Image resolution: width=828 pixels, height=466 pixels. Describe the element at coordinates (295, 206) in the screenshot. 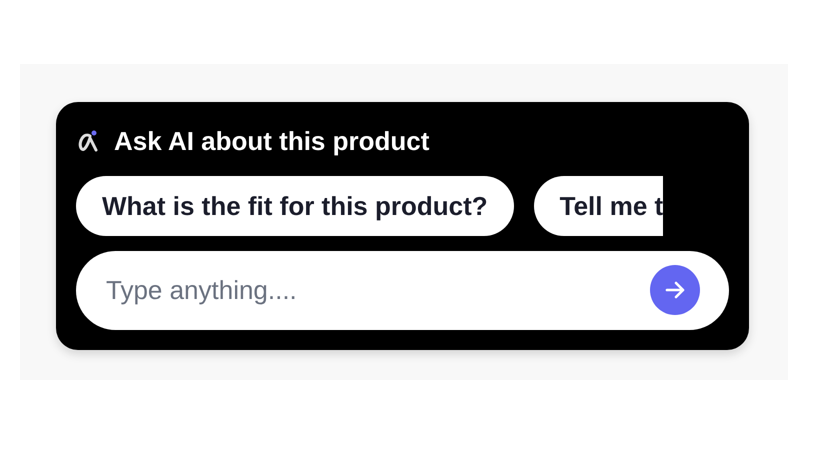

I see `suggestion-chip: What is the fit for this product?` at that location.